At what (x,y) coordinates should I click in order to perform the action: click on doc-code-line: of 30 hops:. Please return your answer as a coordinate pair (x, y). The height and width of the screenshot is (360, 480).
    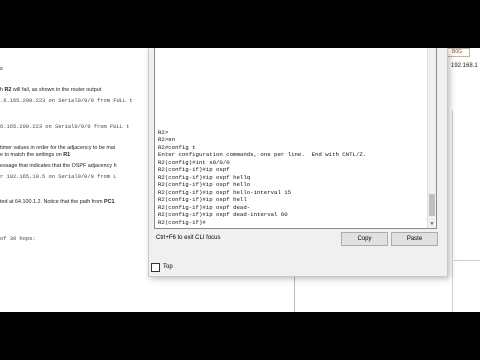
    Looking at the image, I should click on (18, 239).